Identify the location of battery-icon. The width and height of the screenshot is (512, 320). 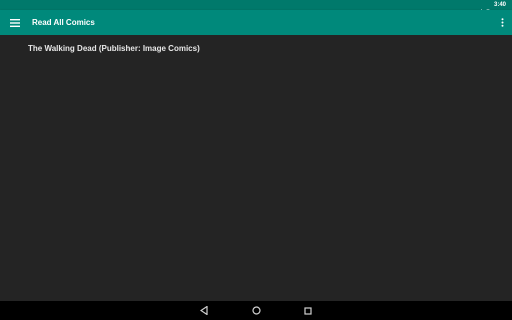
(488, 8).